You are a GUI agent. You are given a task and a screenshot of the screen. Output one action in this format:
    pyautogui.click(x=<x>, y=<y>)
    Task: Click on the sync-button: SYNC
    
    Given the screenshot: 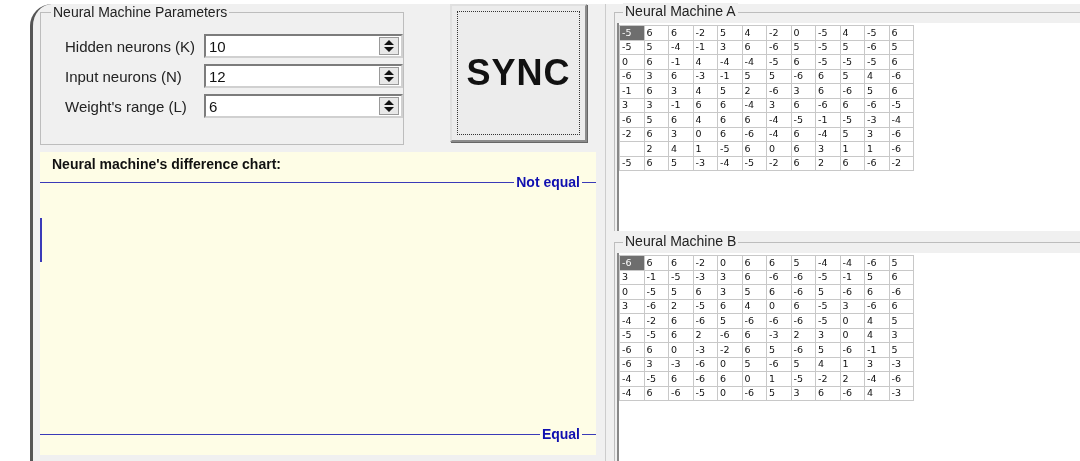 What is the action you would take?
    pyautogui.click(x=518, y=73)
    